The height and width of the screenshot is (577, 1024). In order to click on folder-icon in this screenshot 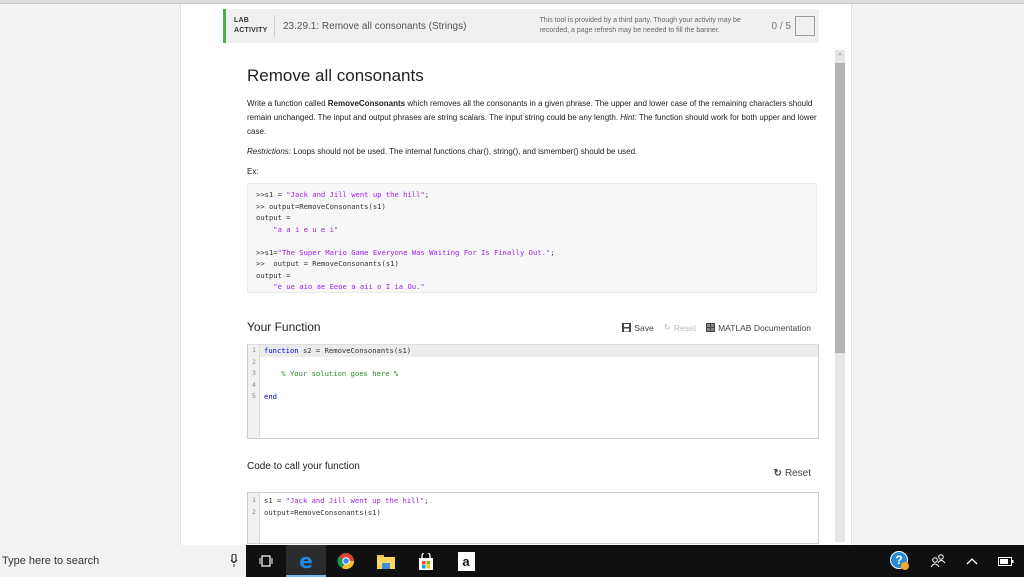, I will do `click(386, 561)`.